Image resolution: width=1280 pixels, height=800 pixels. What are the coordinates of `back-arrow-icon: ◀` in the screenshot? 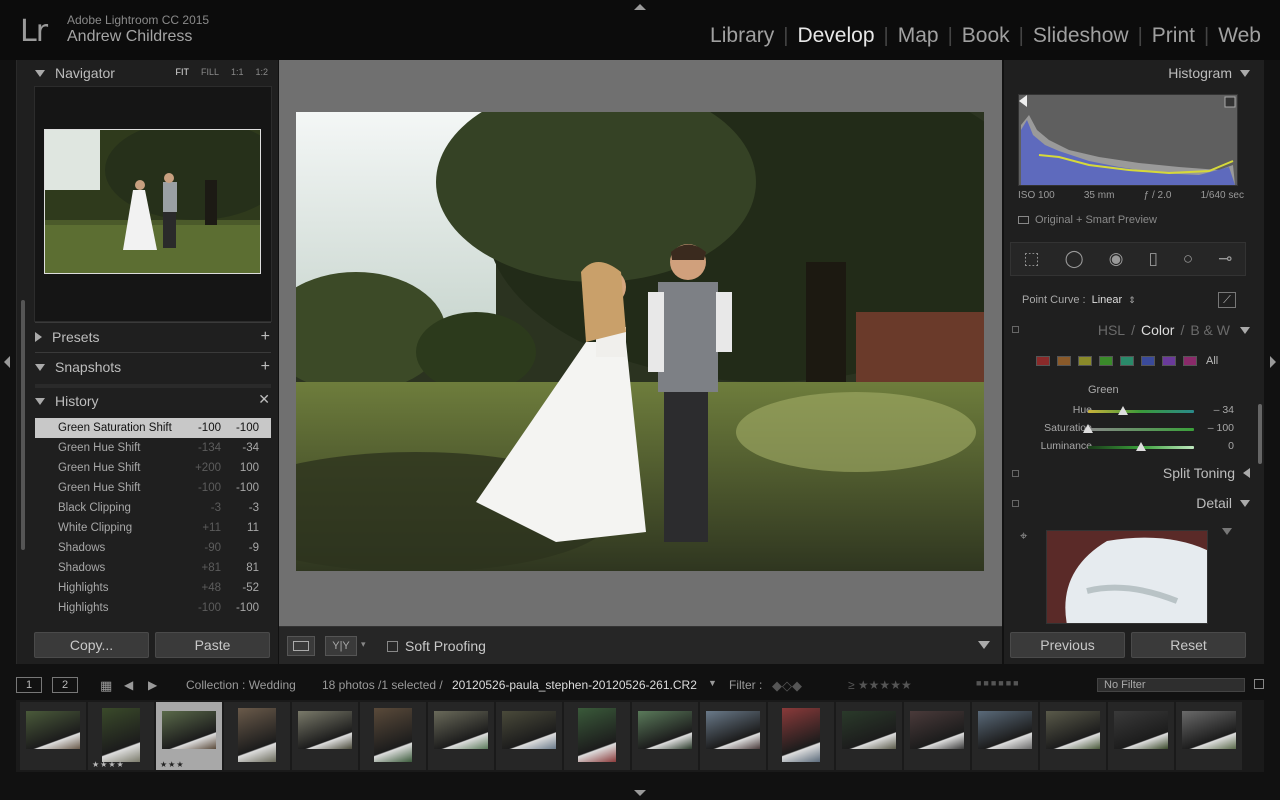 It's located at (128, 685).